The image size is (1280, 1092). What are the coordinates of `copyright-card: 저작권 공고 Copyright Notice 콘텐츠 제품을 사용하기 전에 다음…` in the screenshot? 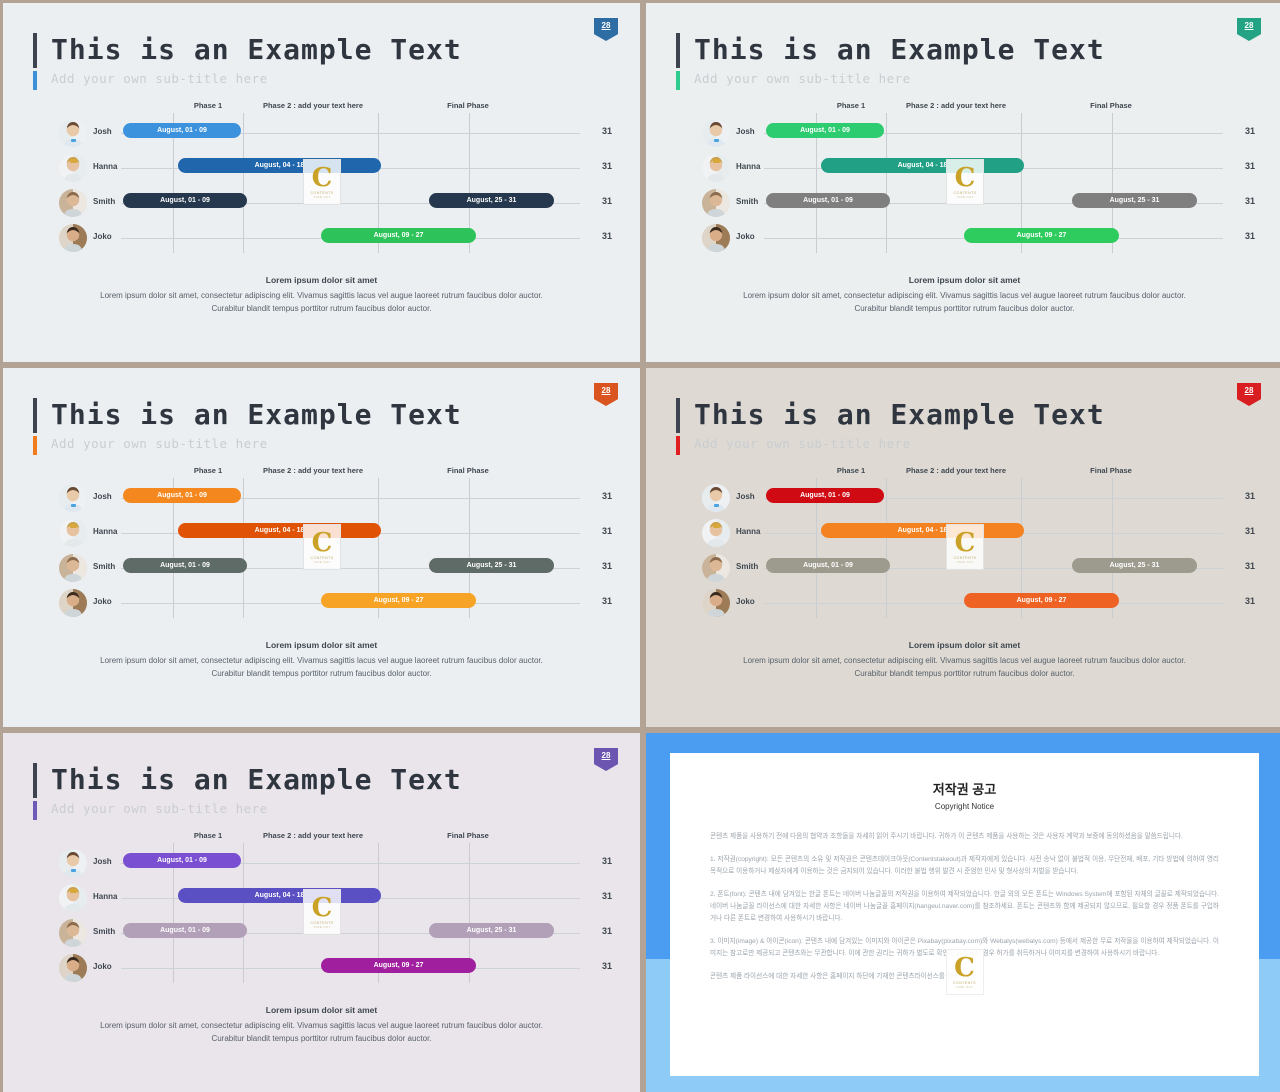 It's located at (964, 914).